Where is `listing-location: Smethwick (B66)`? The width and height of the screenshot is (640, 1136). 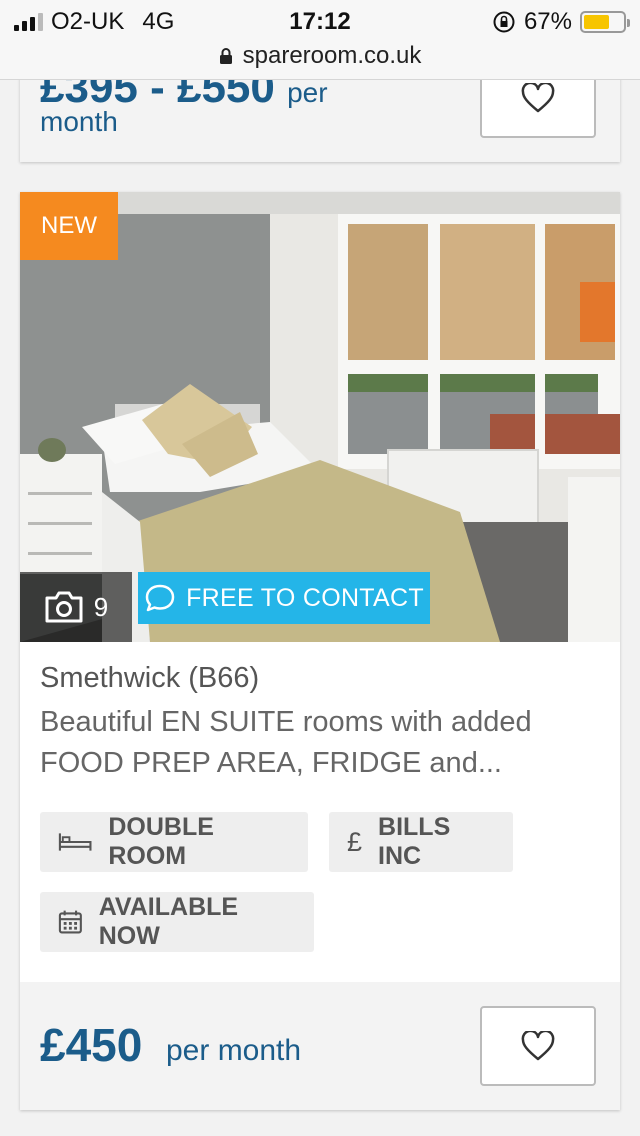 listing-location: Smethwick (B66) is located at coordinates (149, 678).